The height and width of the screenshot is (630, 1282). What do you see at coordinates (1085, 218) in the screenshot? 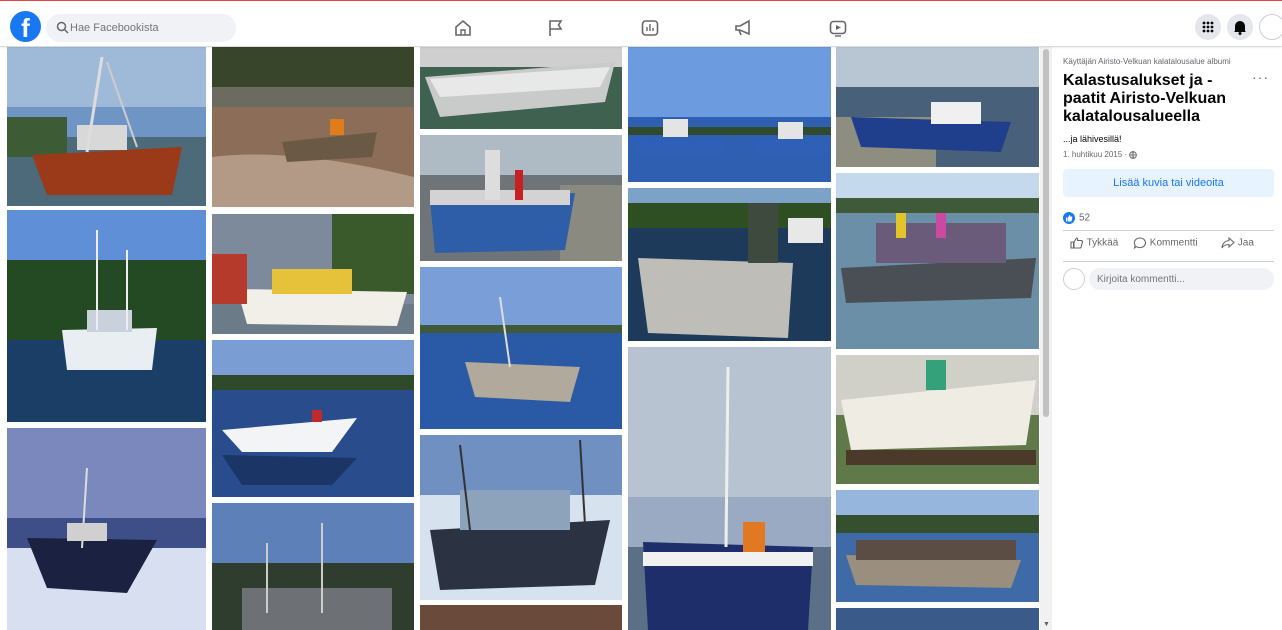
I see `like-count: 52` at bounding box center [1085, 218].